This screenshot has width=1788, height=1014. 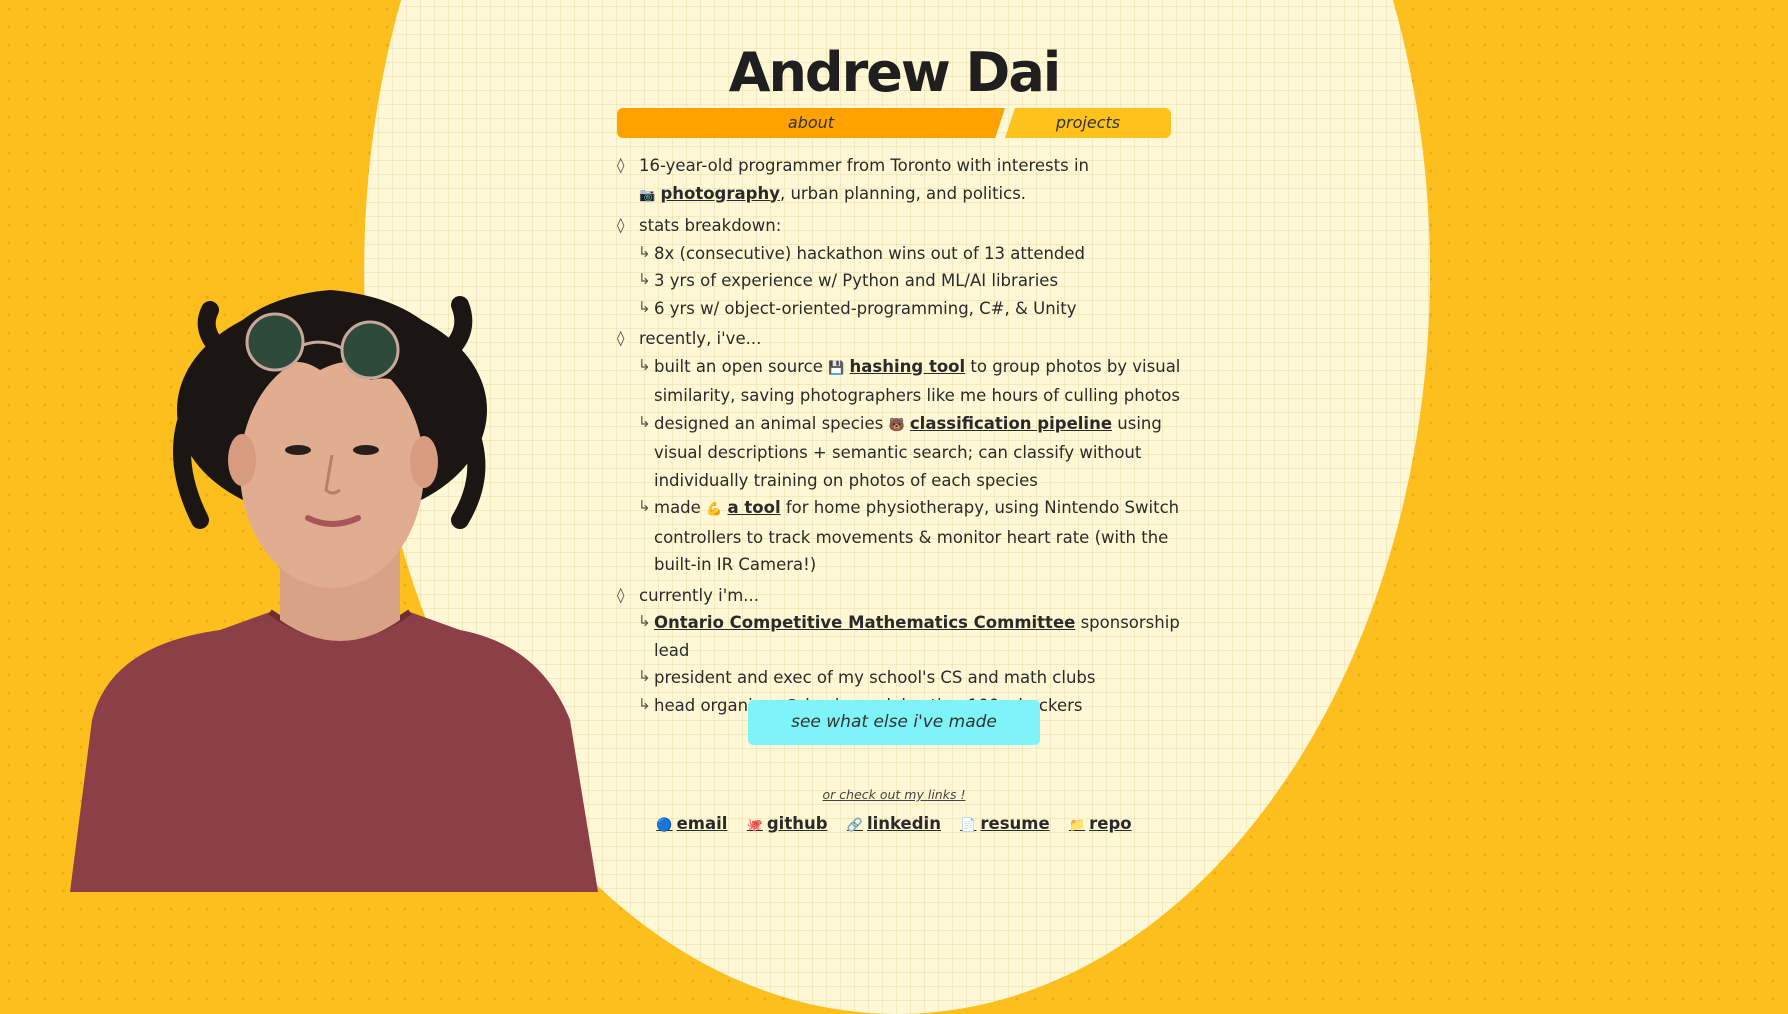 What do you see at coordinates (702, 823) in the screenshot?
I see `link-label: email` at bounding box center [702, 823].